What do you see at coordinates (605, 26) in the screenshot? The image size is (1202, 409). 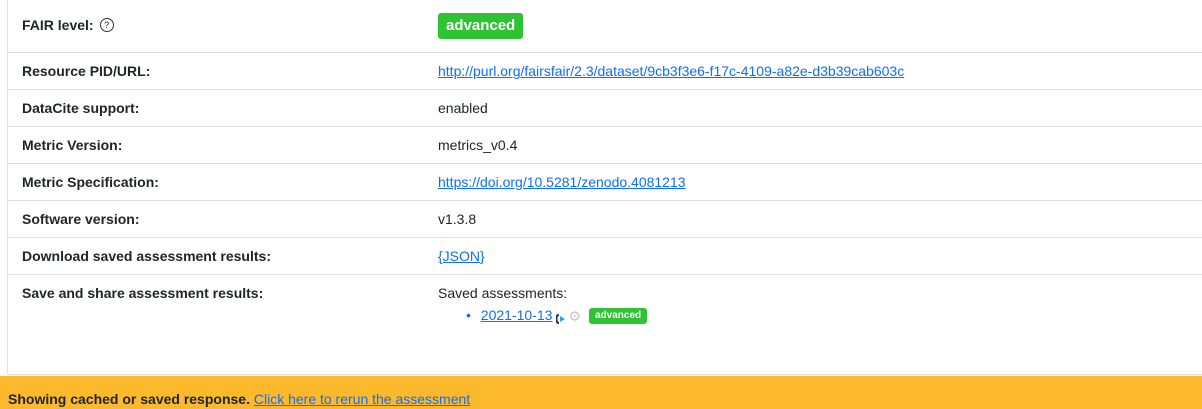 I see `table-row: FAIR level:? advanced` at bounding box center [605, 26].